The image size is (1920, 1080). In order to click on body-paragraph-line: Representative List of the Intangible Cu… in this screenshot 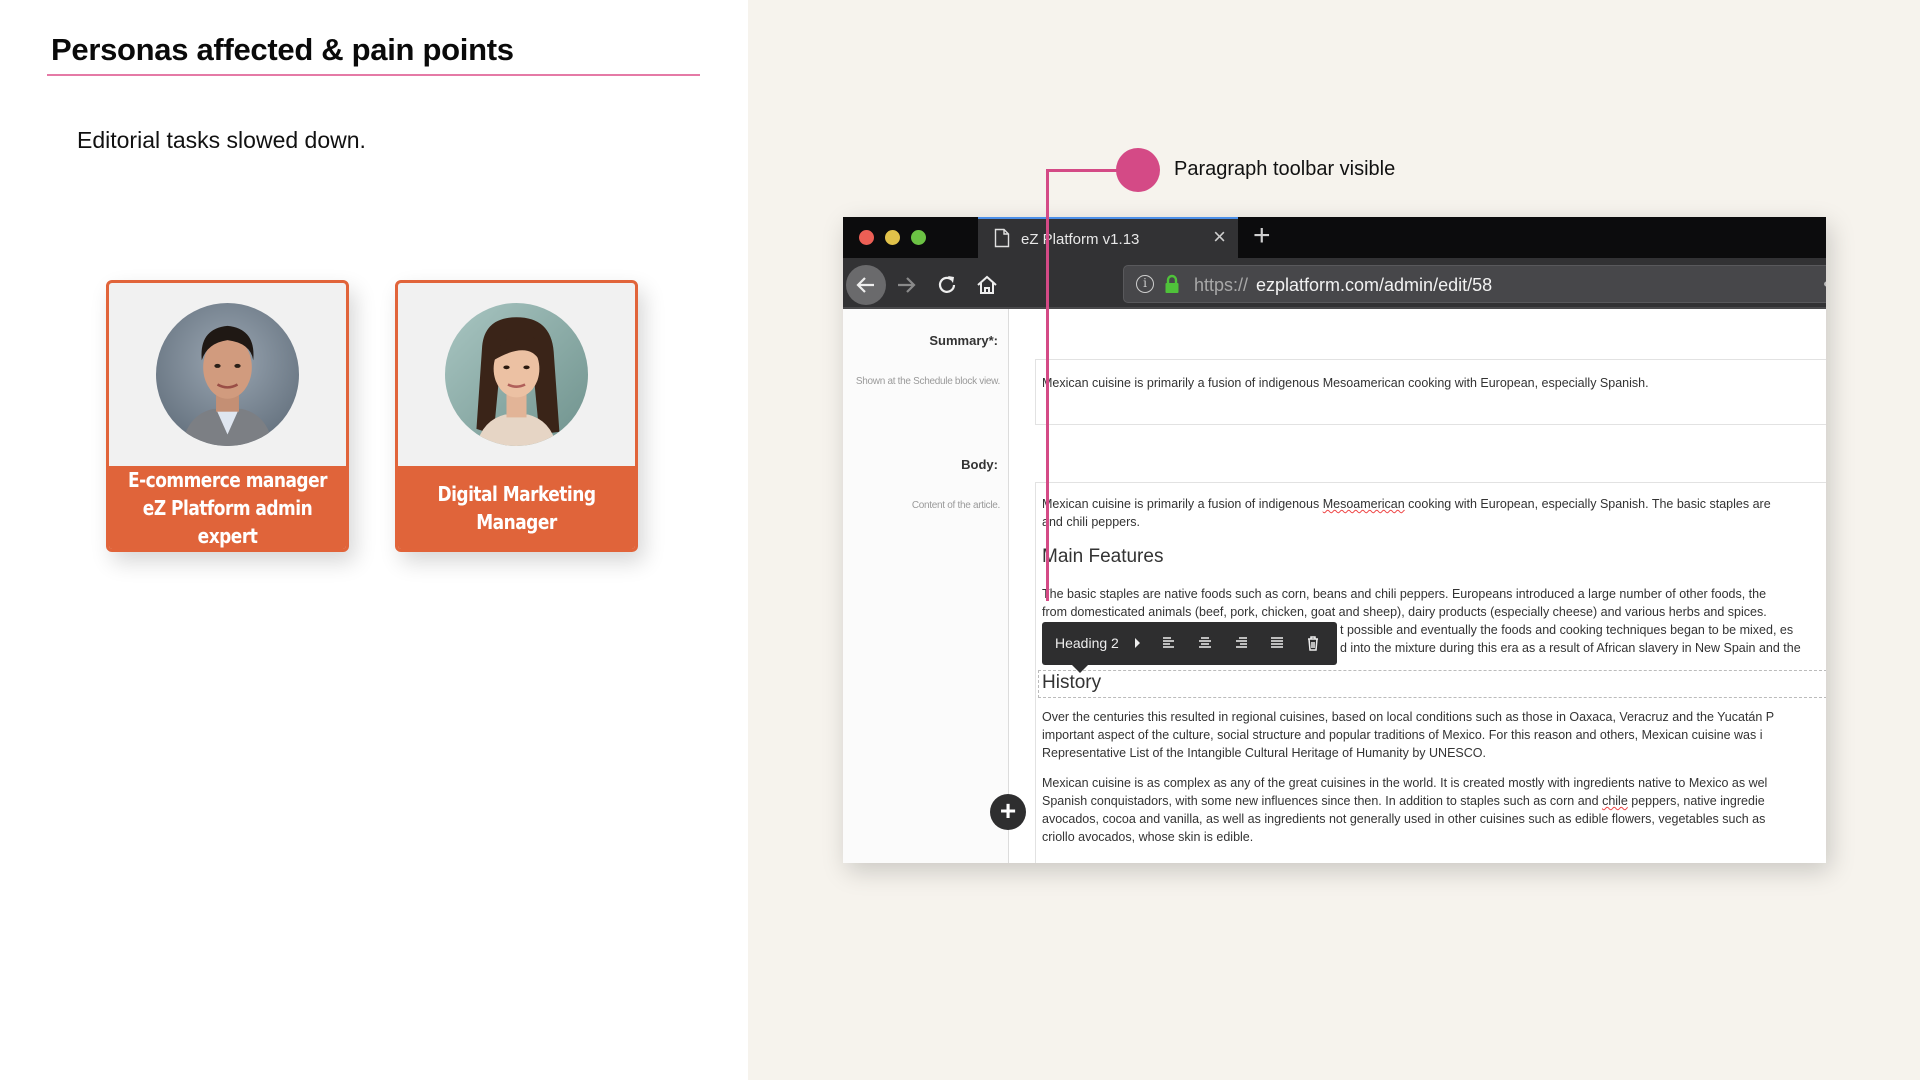, I will do `click(1264, 753)`.